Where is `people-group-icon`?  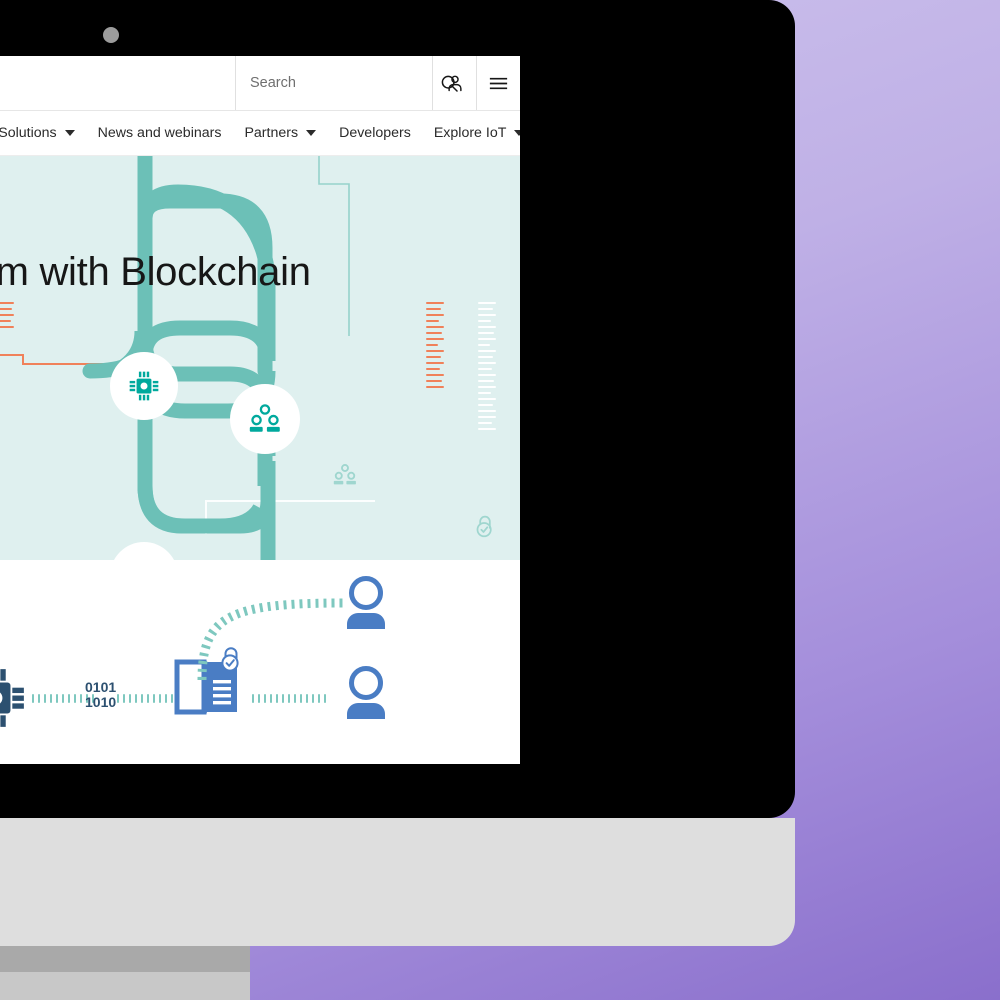
people-group-icon is located at coordinates (264, 418).